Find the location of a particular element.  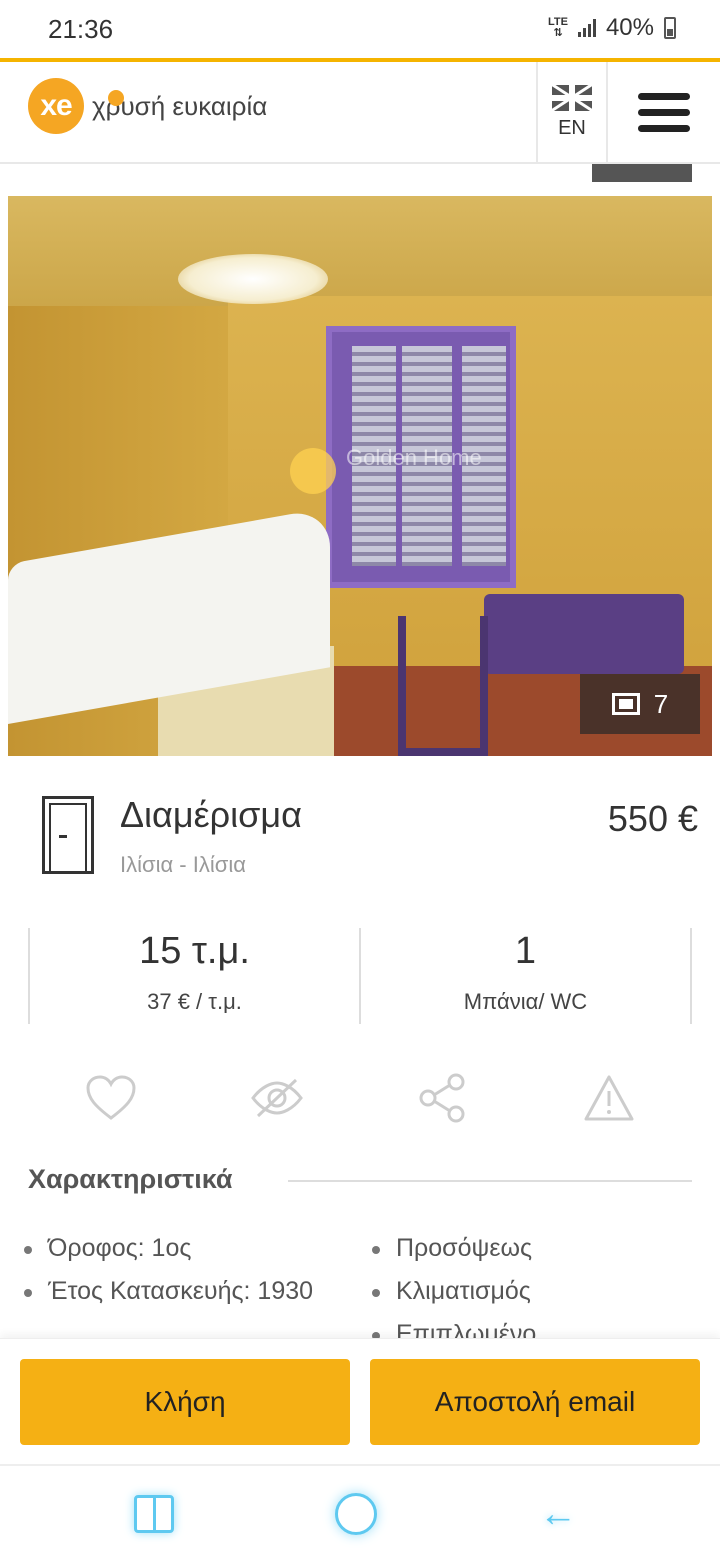

listing-actions is located at coordinates (360, 1098).